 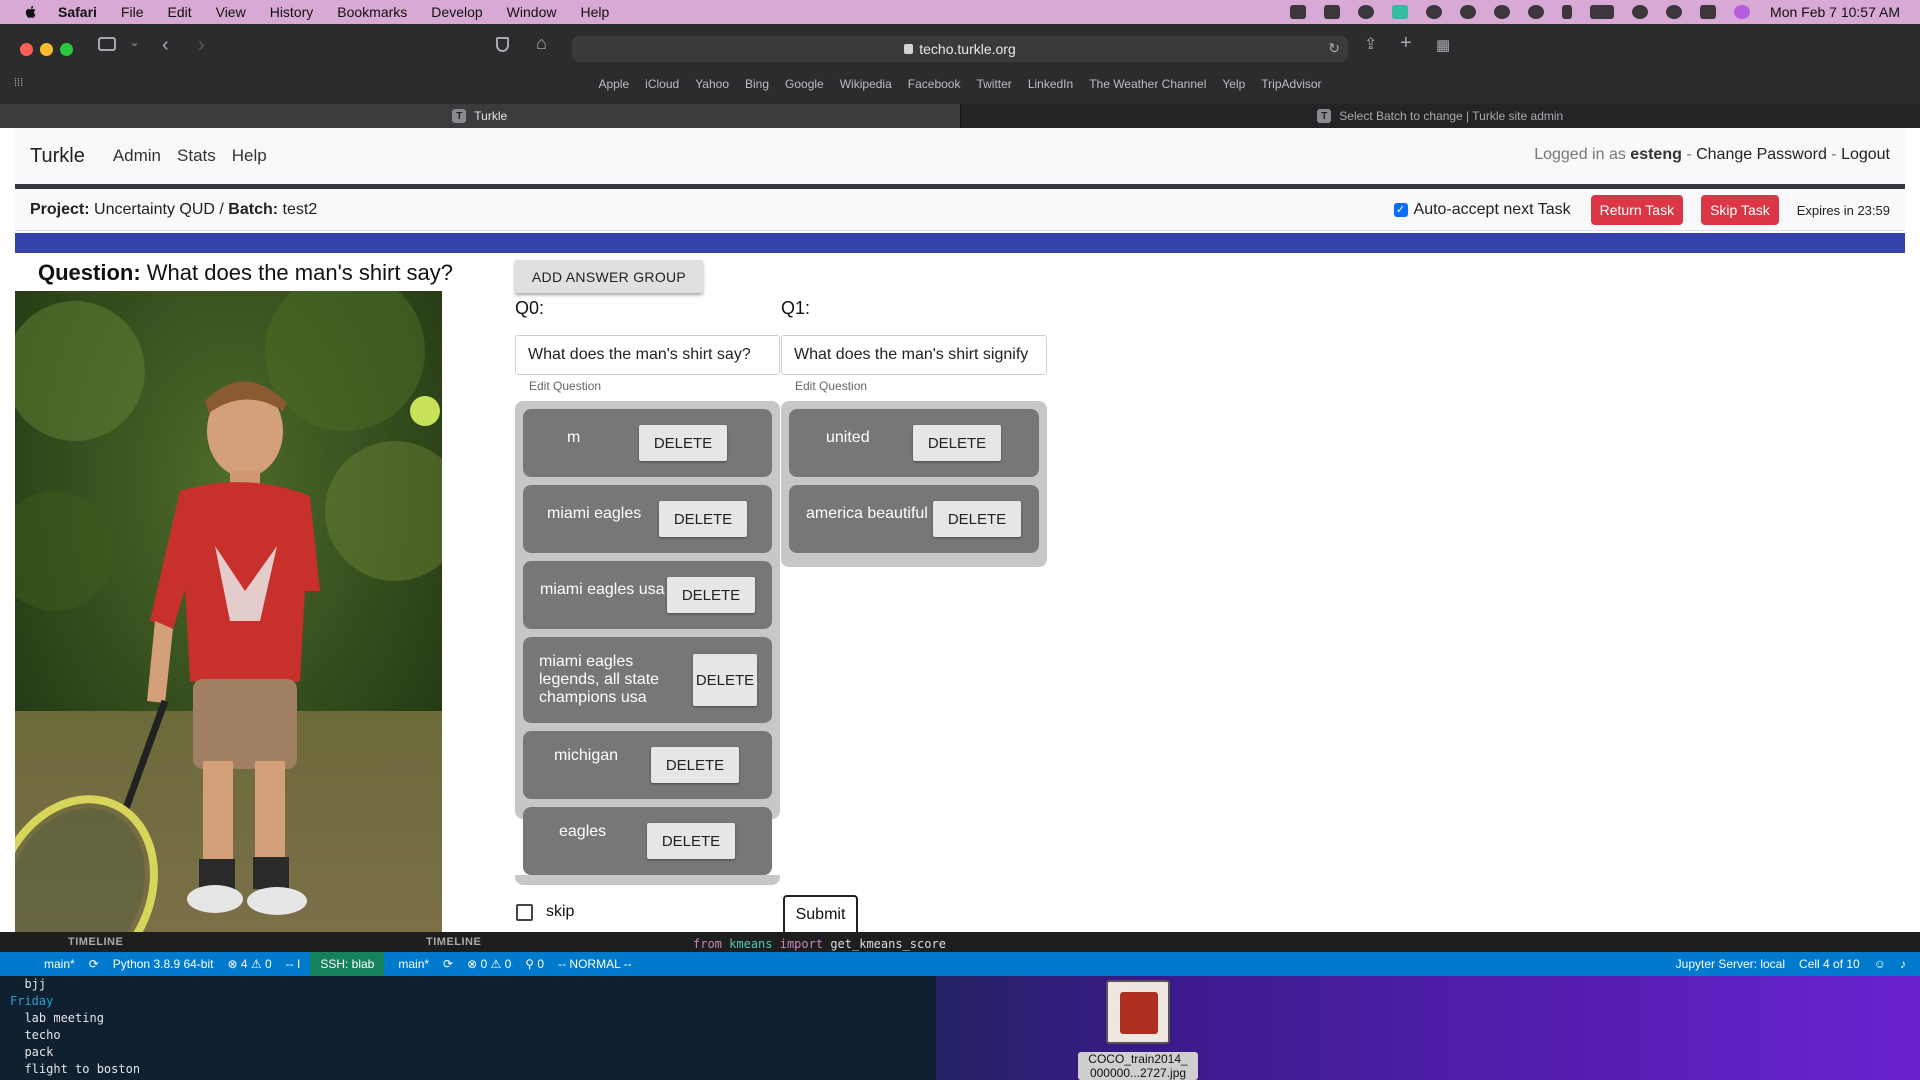 I want to click on group-question-input-q1: What does the man's shirt signify, so click(x=914, y=355).